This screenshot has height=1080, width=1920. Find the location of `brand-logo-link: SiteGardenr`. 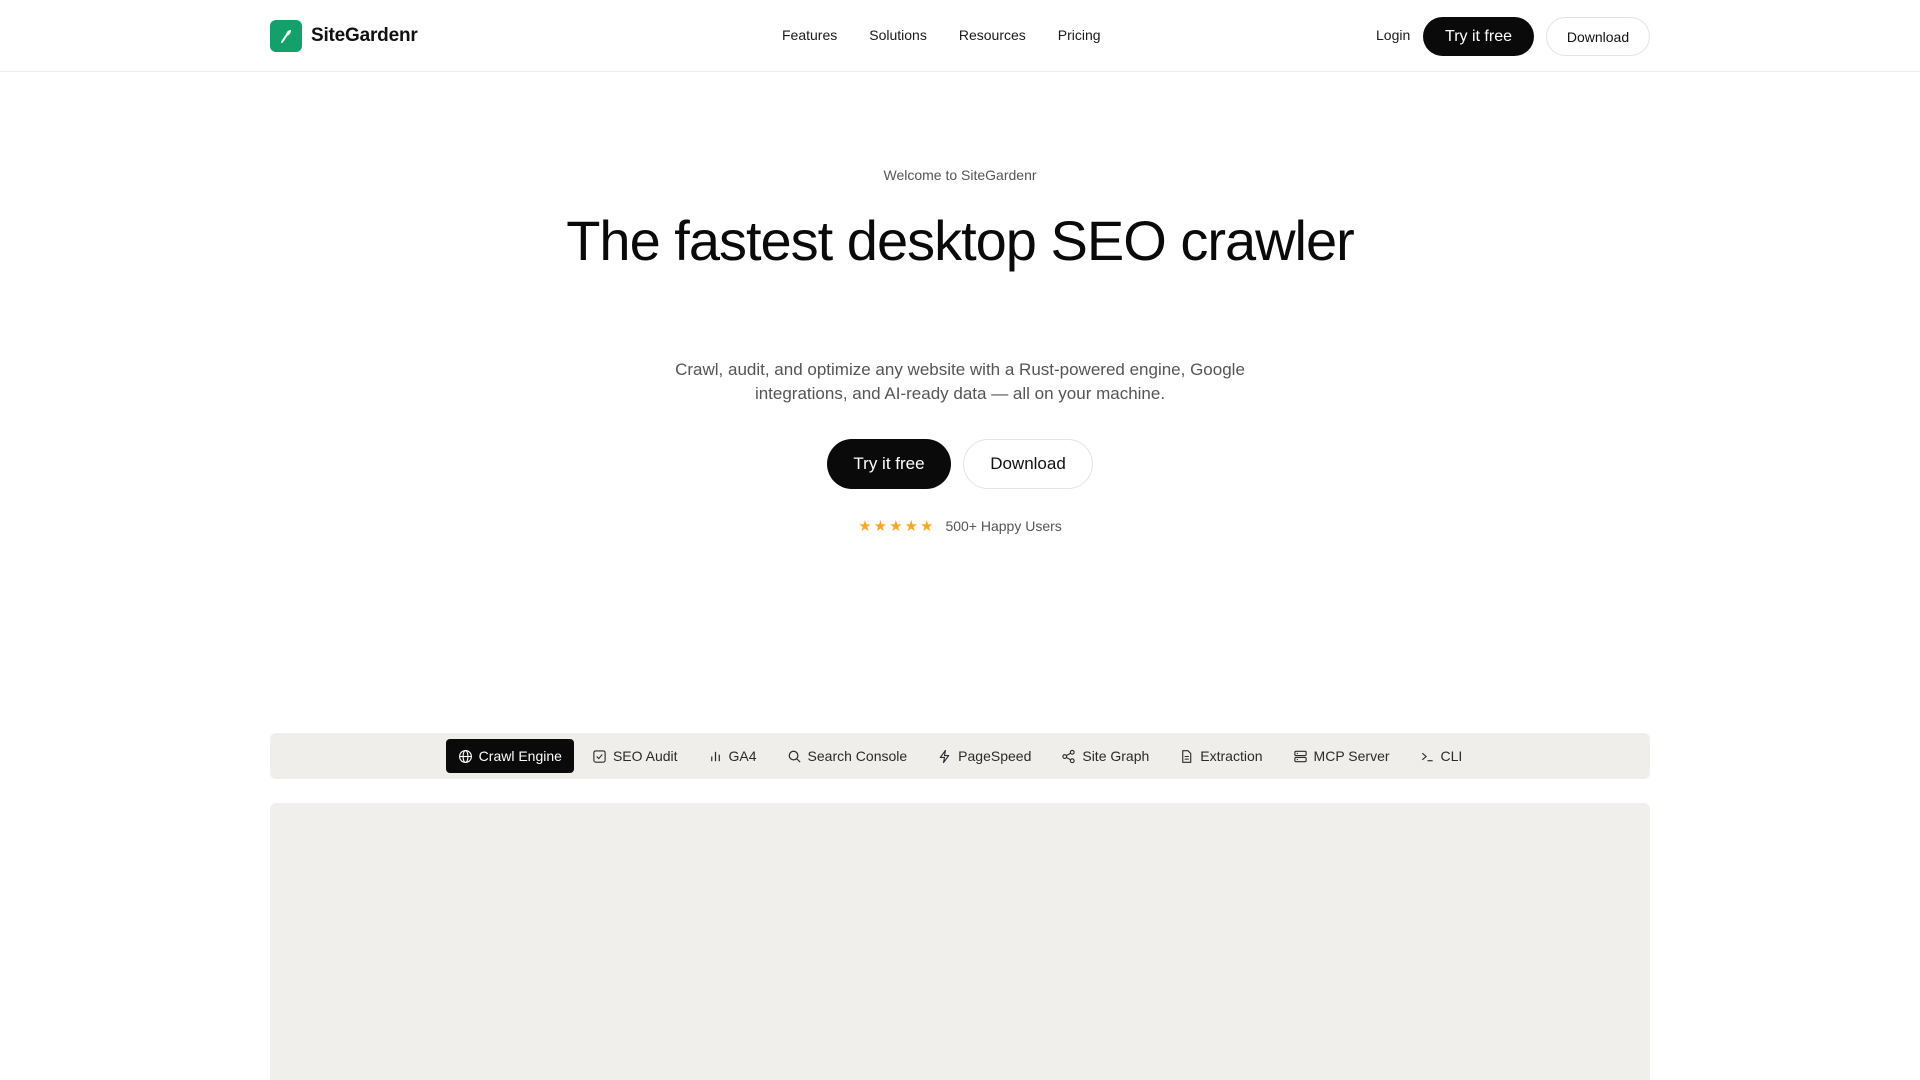

brand-logo-link: SiteGardenr is located at coordinates (344, 36).